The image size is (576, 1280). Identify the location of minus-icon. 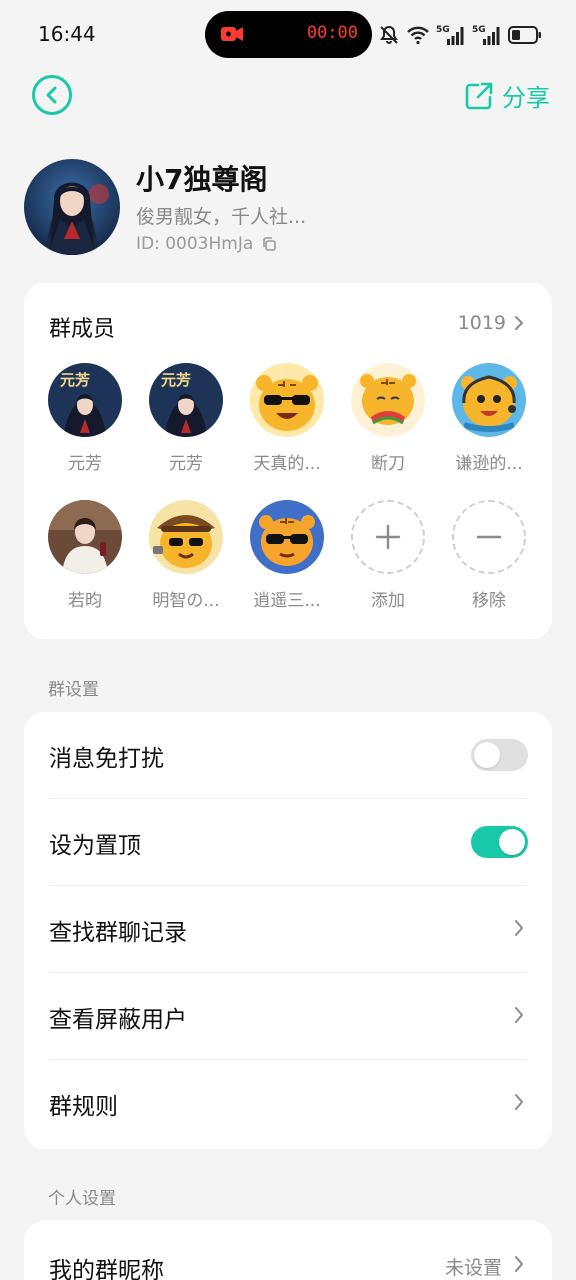
(489, 537).